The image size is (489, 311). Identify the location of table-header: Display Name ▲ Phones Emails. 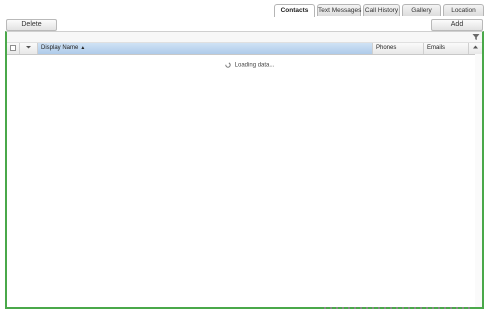
(244, 49).